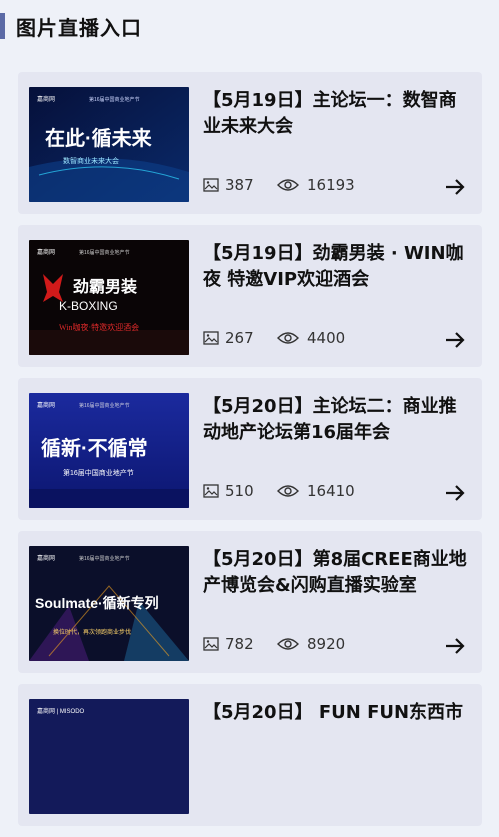  I want to click on image-count: 387, so click(239, 185).